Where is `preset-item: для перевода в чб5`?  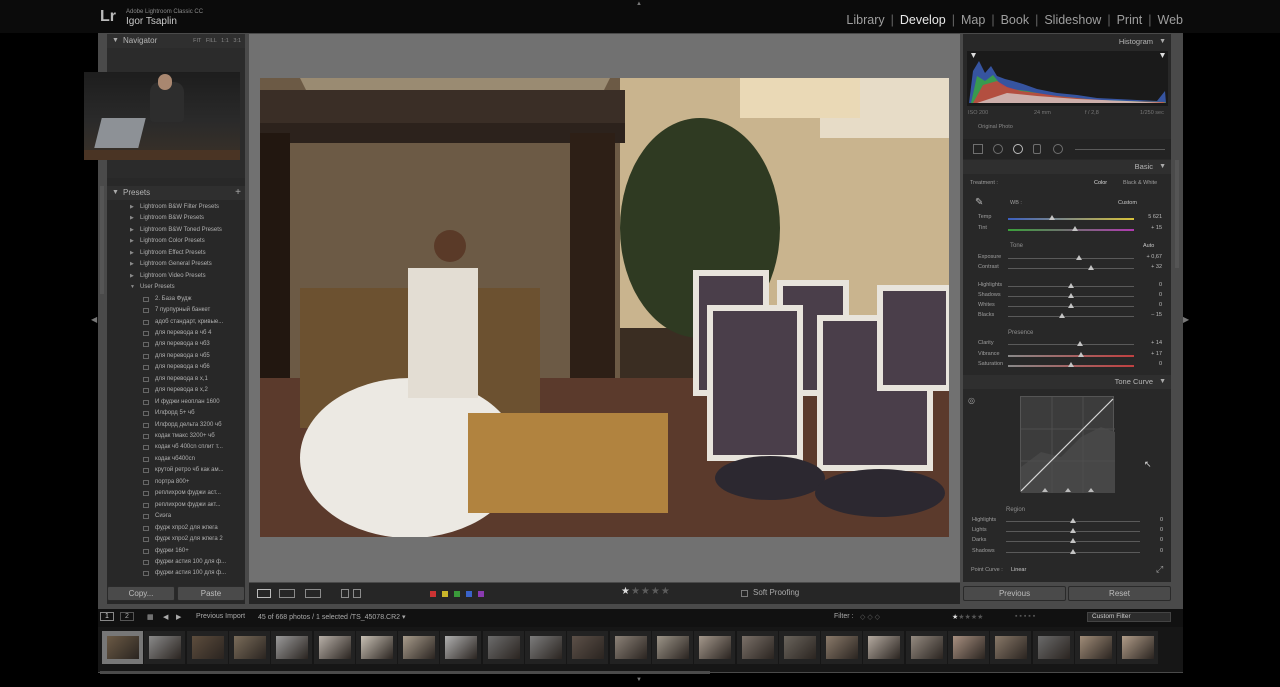 preset-item: для перевода в чб5 is located at coordinates (176, 356).